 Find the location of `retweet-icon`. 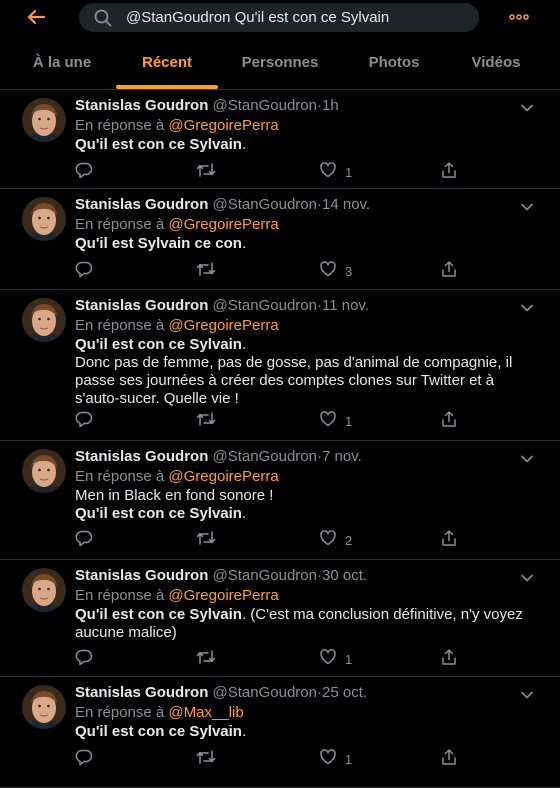

retweet-icon is located at coordinates (206, 172).